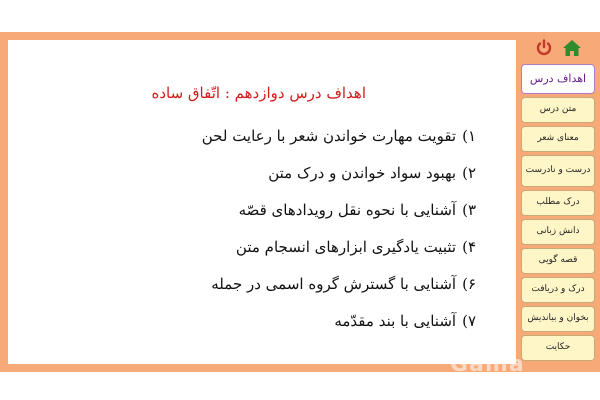  What do you see at coordinates (469, 284) in the screenshot?
I see `objective-number: ۶)` at bounding box center [469, 284].